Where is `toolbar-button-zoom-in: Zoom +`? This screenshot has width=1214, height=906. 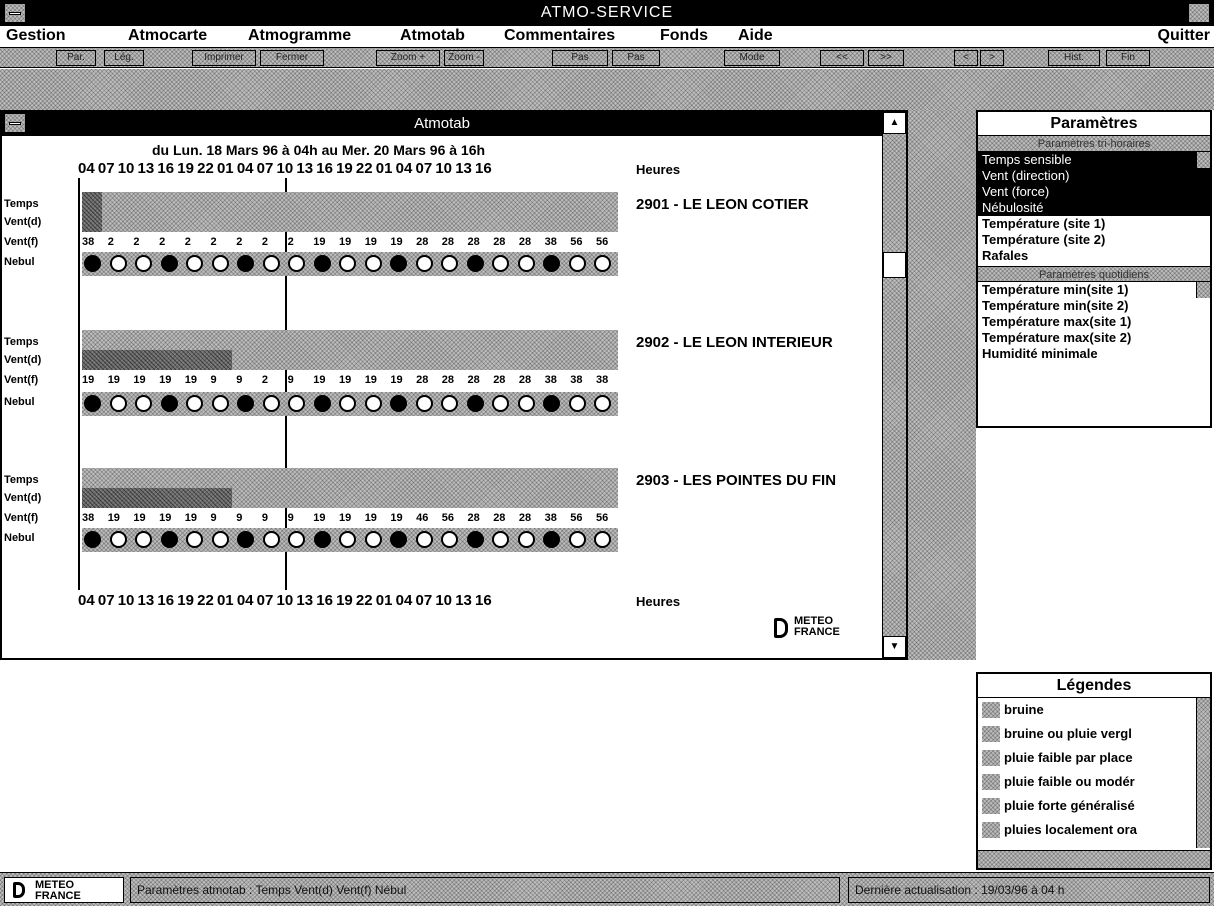
toolbar-button-zoom-in: Zoom + is located at coordinates (408, 58).